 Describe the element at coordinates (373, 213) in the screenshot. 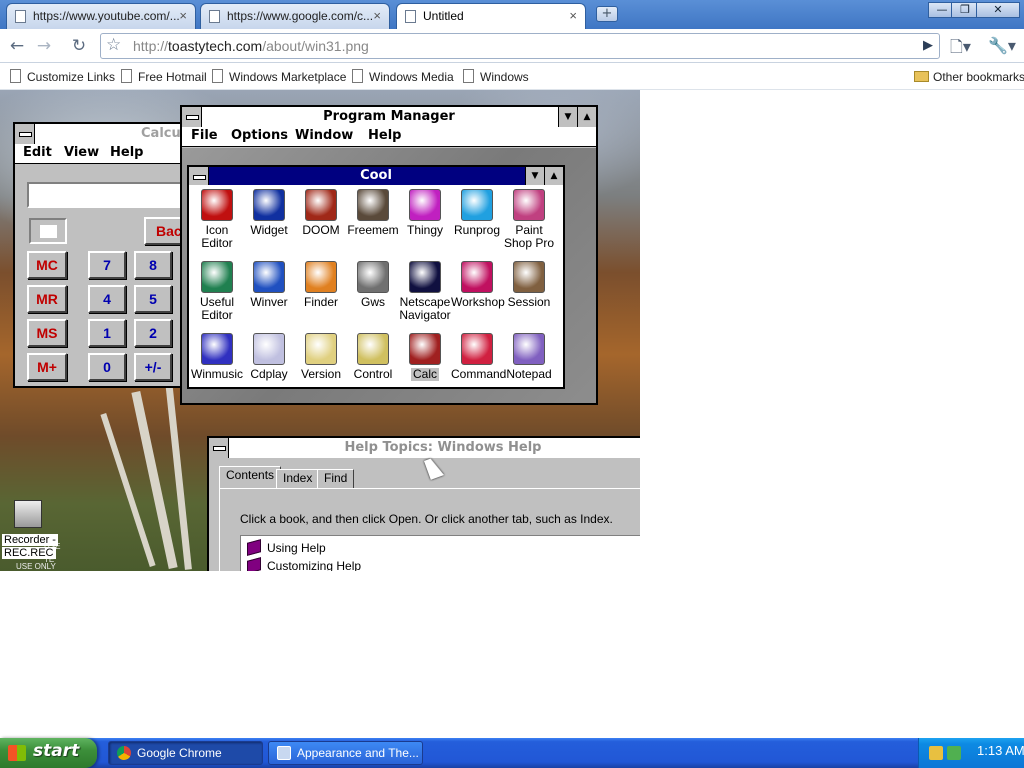

I see `program-icon-freemem: Freemem` at that location.